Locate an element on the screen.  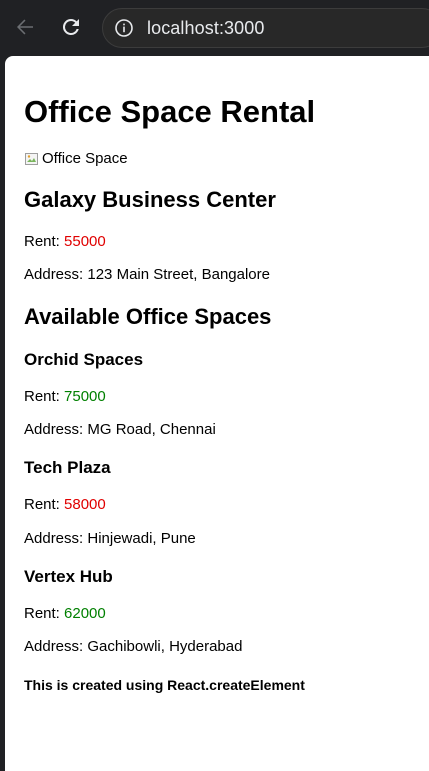
office-image: Office Space is located at coordinates (76, 159).